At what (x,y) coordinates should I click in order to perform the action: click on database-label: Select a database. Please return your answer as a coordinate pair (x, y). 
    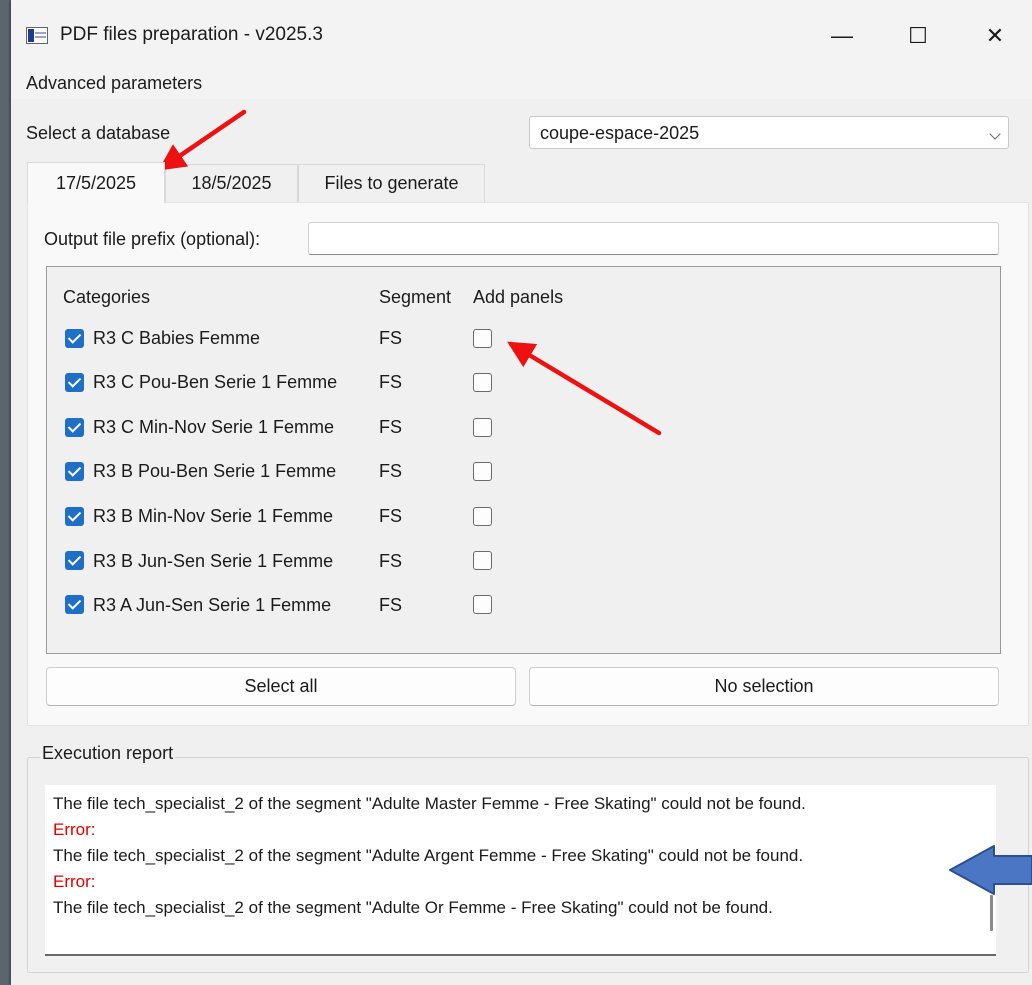
    Looking at the image, I should click on (98, 133).